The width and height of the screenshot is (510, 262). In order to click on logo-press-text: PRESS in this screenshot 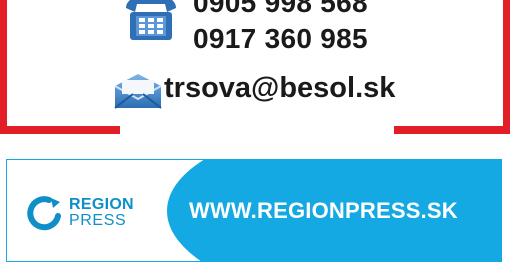, I will do `click(98, 220)`.